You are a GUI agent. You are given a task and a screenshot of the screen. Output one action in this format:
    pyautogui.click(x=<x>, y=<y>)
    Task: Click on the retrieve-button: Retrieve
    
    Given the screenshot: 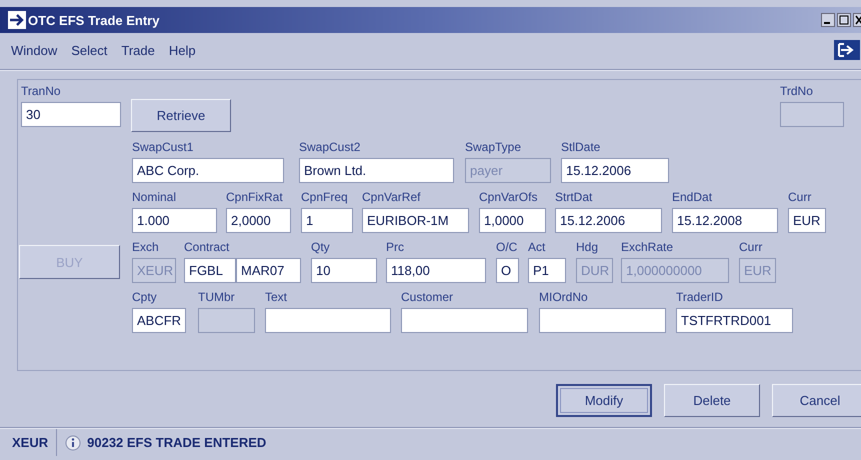 What is the action you would take?
    pyautogui.click(x=181, y=115)
    